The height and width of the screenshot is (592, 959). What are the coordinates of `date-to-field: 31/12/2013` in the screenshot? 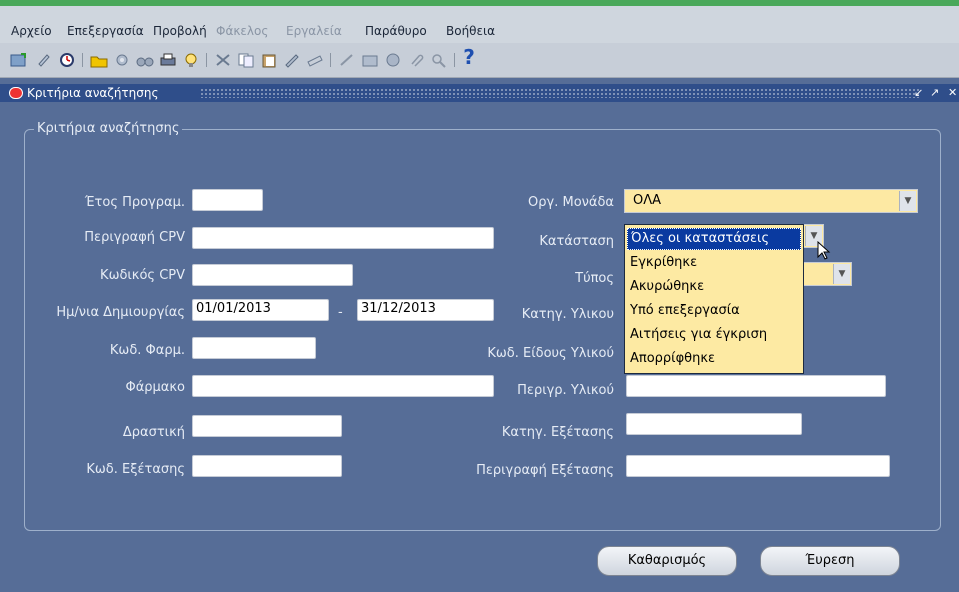 It's located at (425, 310).